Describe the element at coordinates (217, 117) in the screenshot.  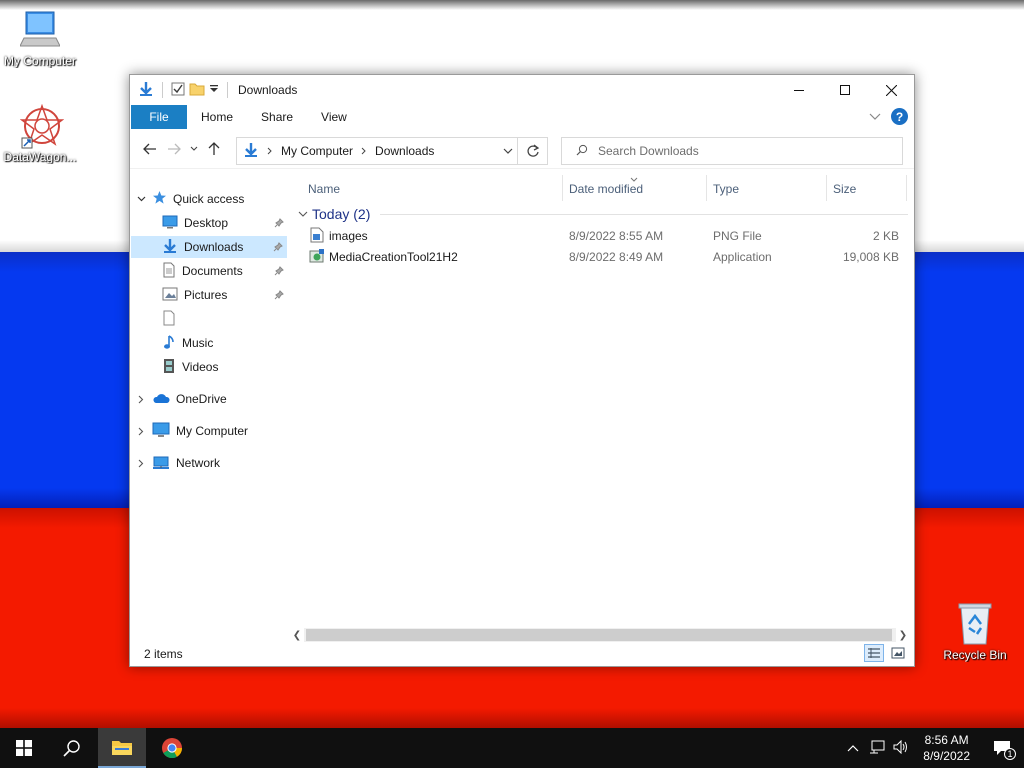
I see `tab-home: Home` at that location.